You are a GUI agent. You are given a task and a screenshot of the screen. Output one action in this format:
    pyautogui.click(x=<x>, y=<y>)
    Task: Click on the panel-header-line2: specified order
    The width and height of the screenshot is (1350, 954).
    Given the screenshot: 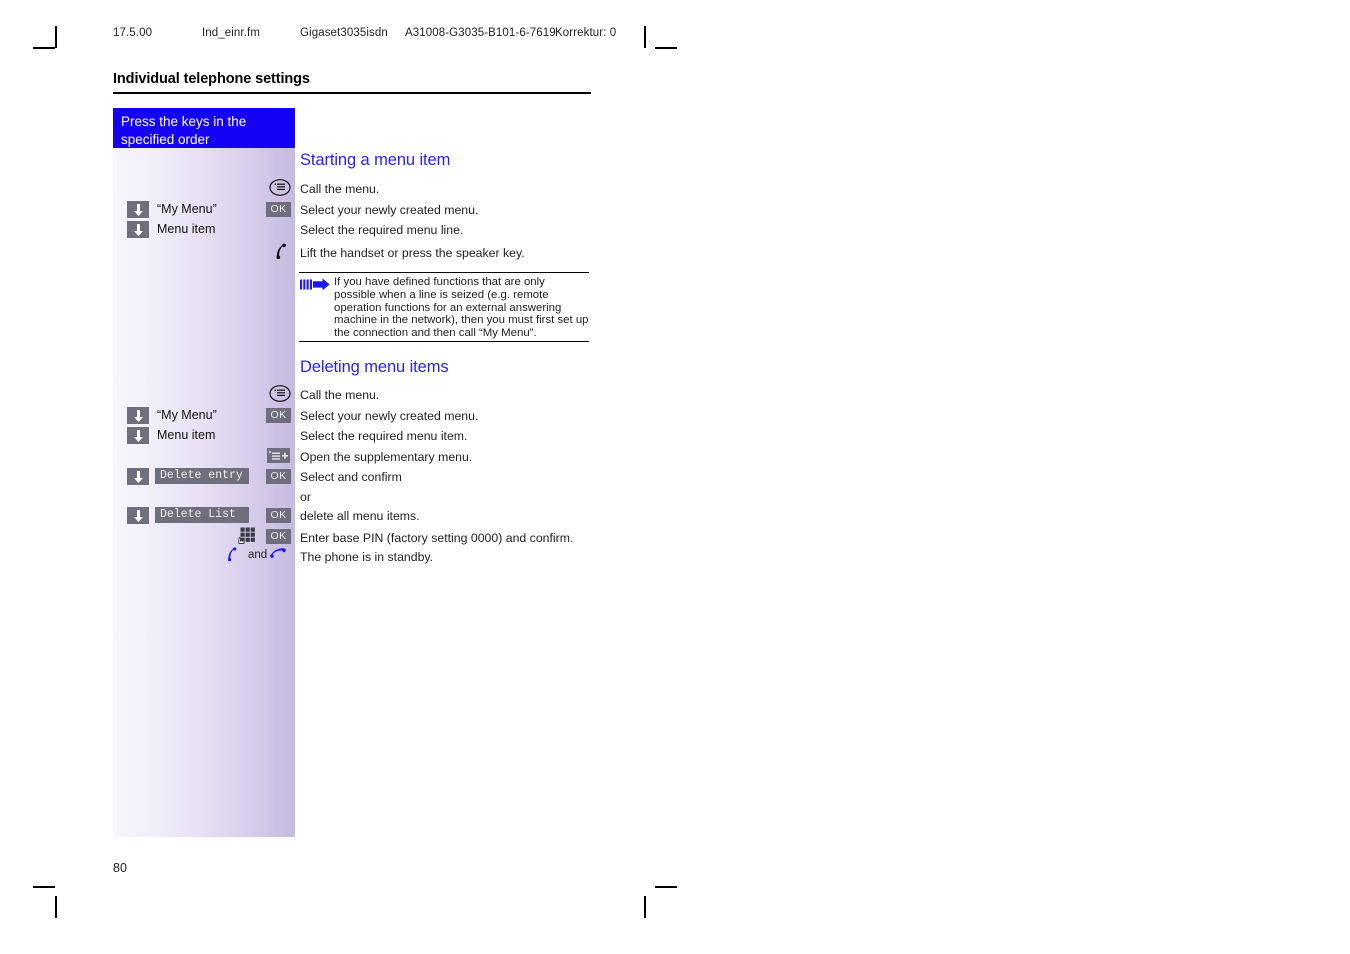 What is the action you would take?
    pyautogui.click(x=165, y=139)
    